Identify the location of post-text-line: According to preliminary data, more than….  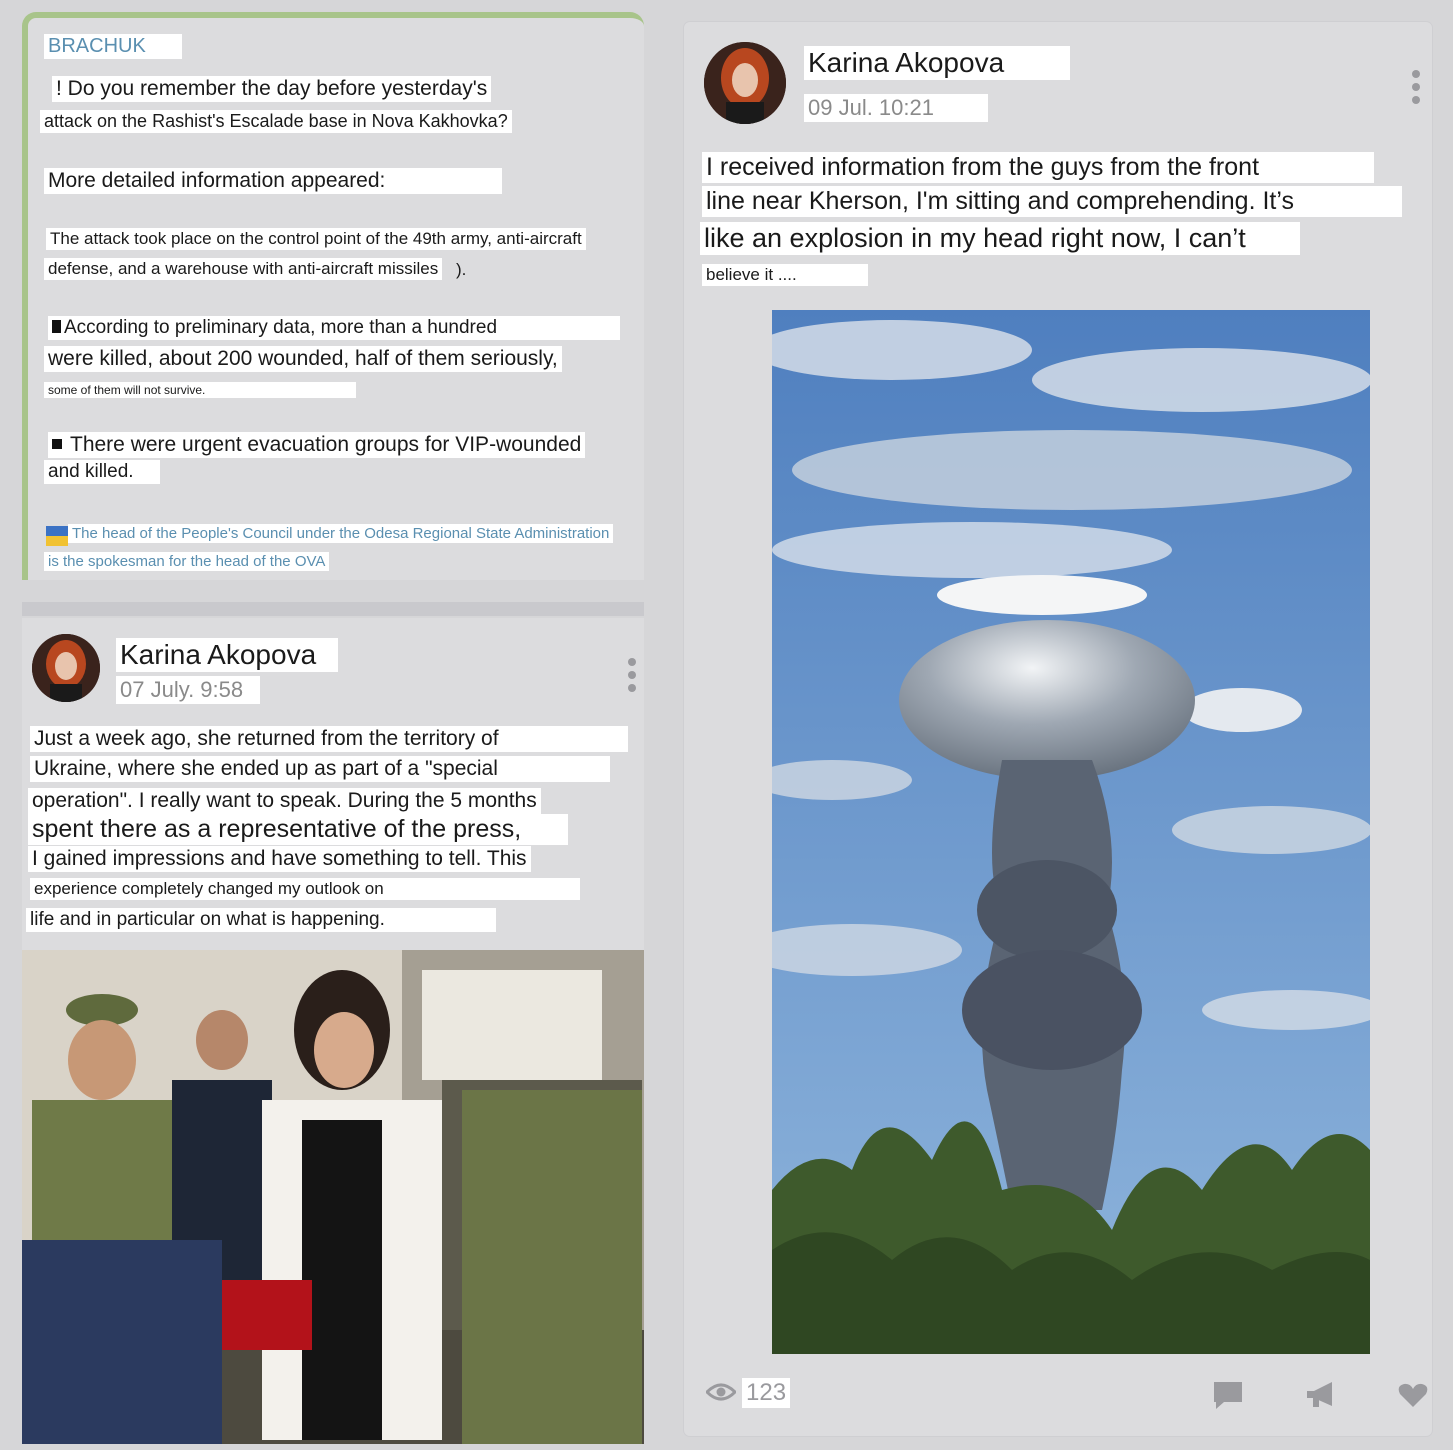
(334, 328).